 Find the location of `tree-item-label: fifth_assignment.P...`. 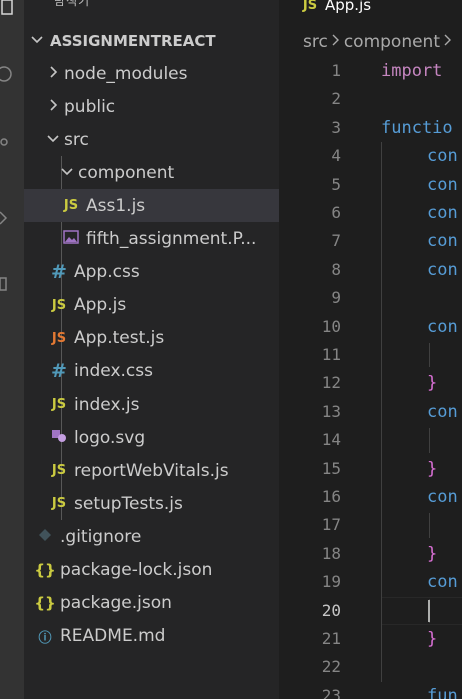

tree-item-label: fifth_assignment.P... is located at coordinates (171, 239).